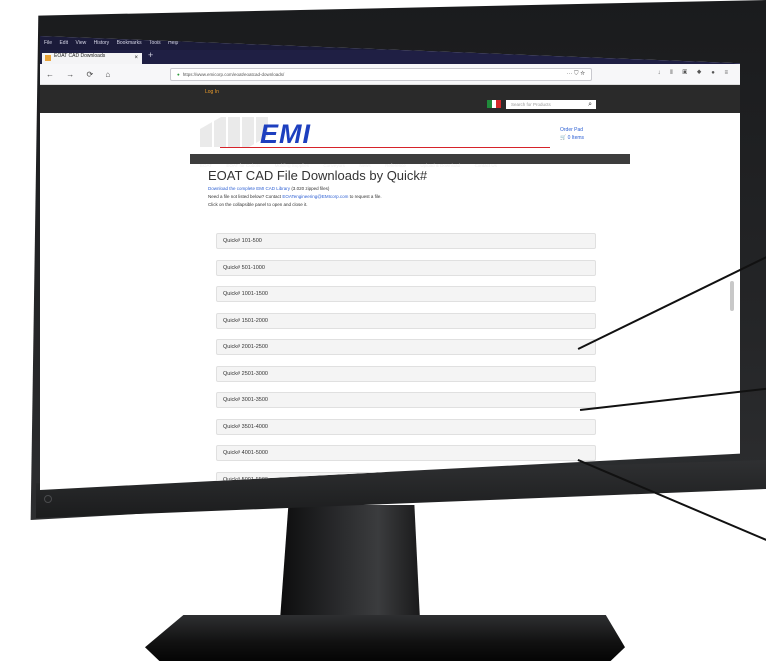 This screenshot has height=663, width=766. What do you see at coordinates (350, 562) in the screenshot?
I see `monitor-stand-neck` at bounding box center [350, 562].